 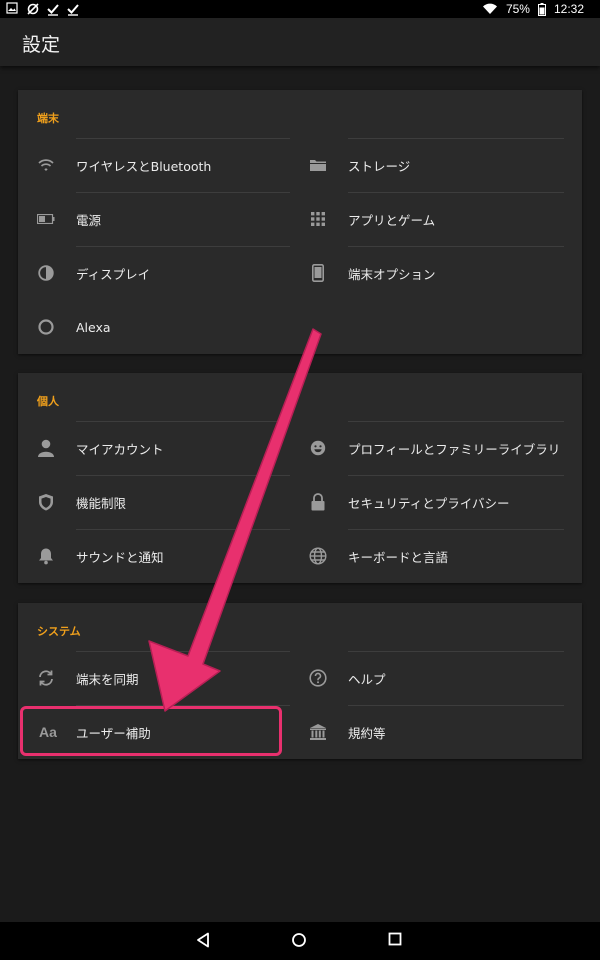 I want to click on home-button, so click(x=300, y=941).